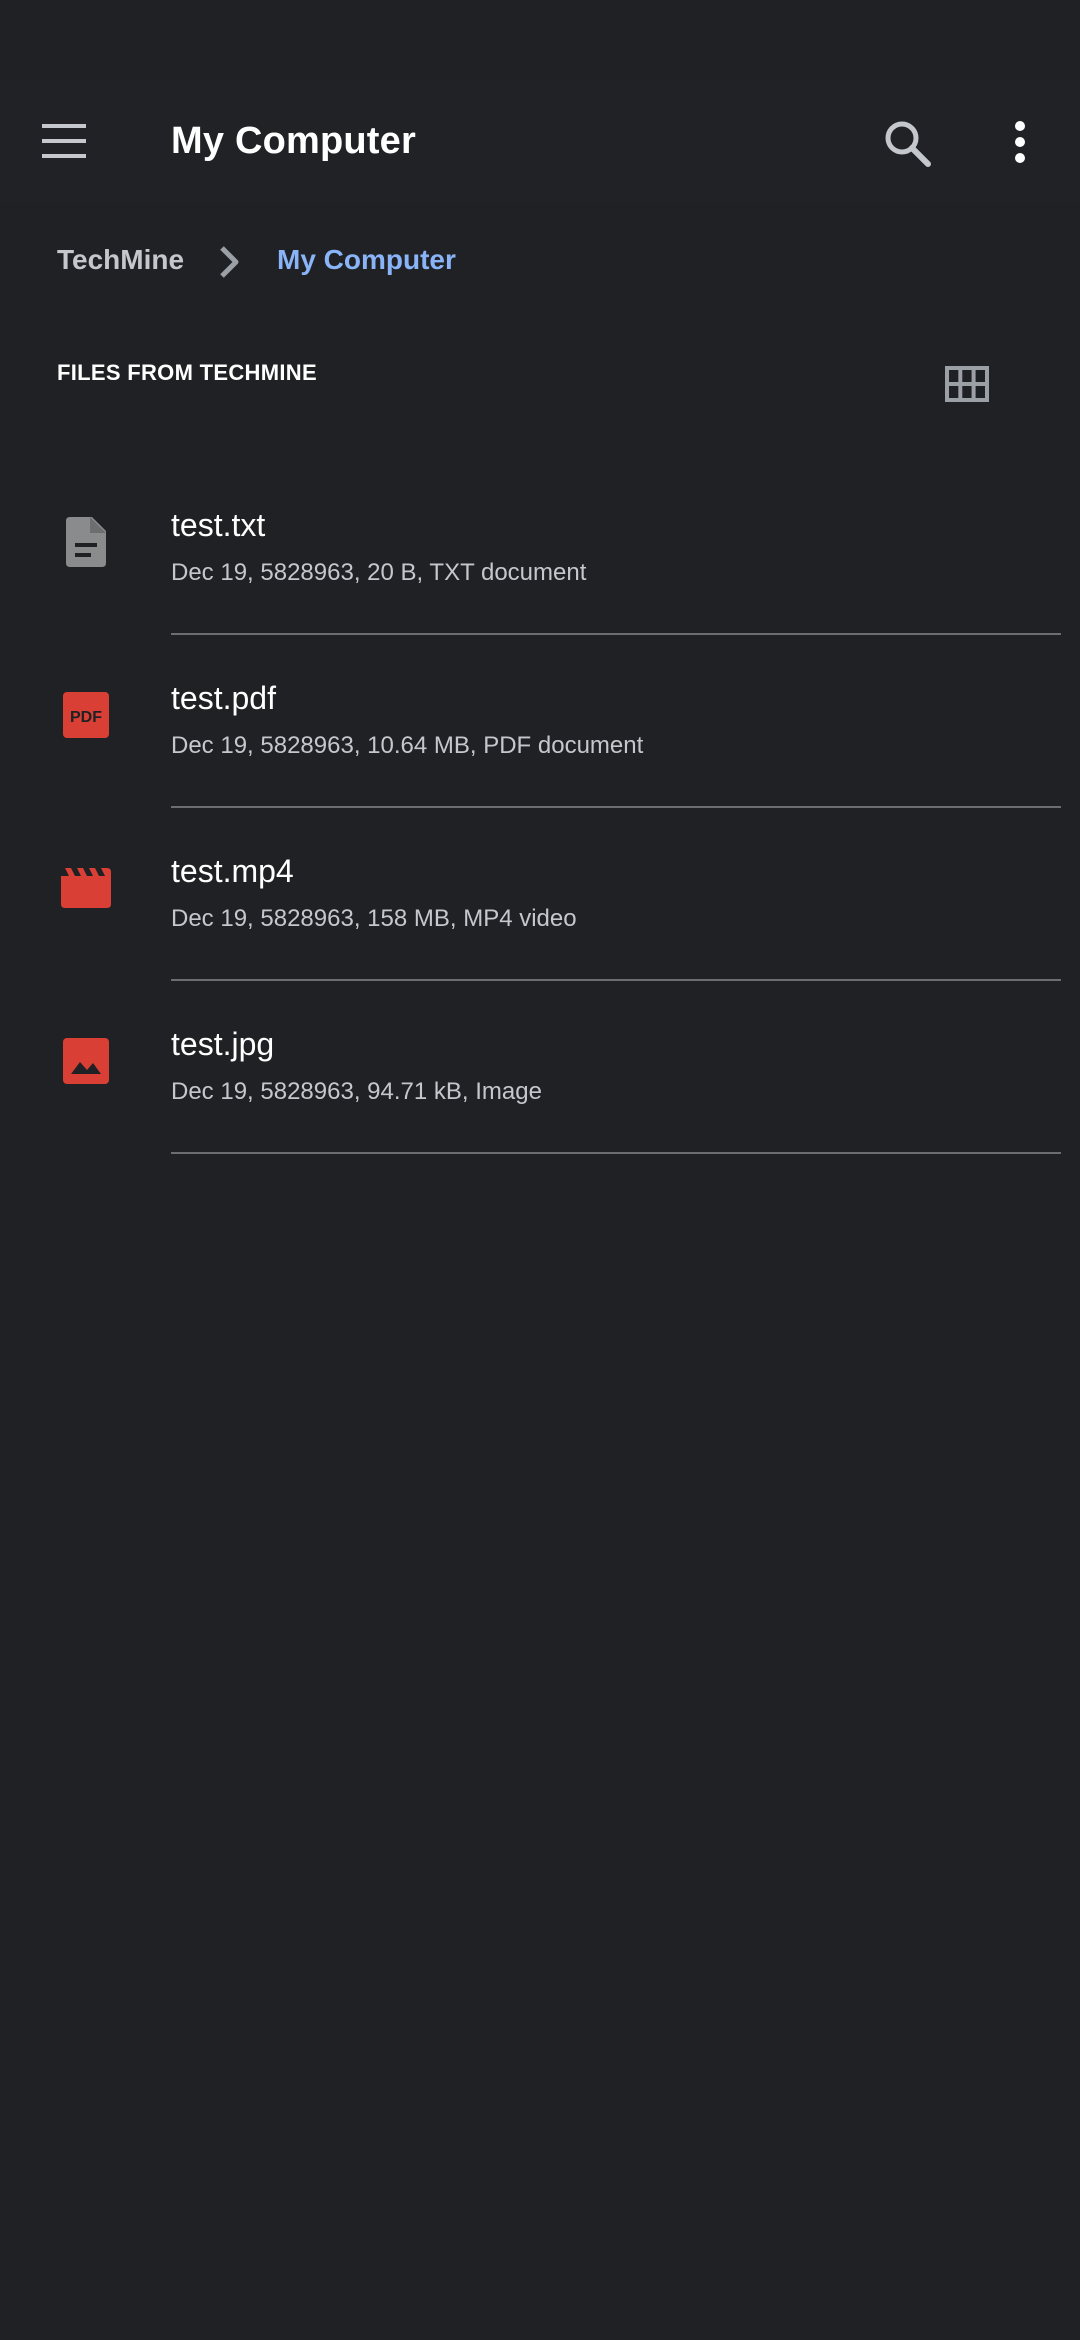 The height and width of the screenshot is (2340, 1080). What do you see at coordinates (86, 888) in the screenshot?
I see `video-clapper-icon` at bounding box center [86, 888].